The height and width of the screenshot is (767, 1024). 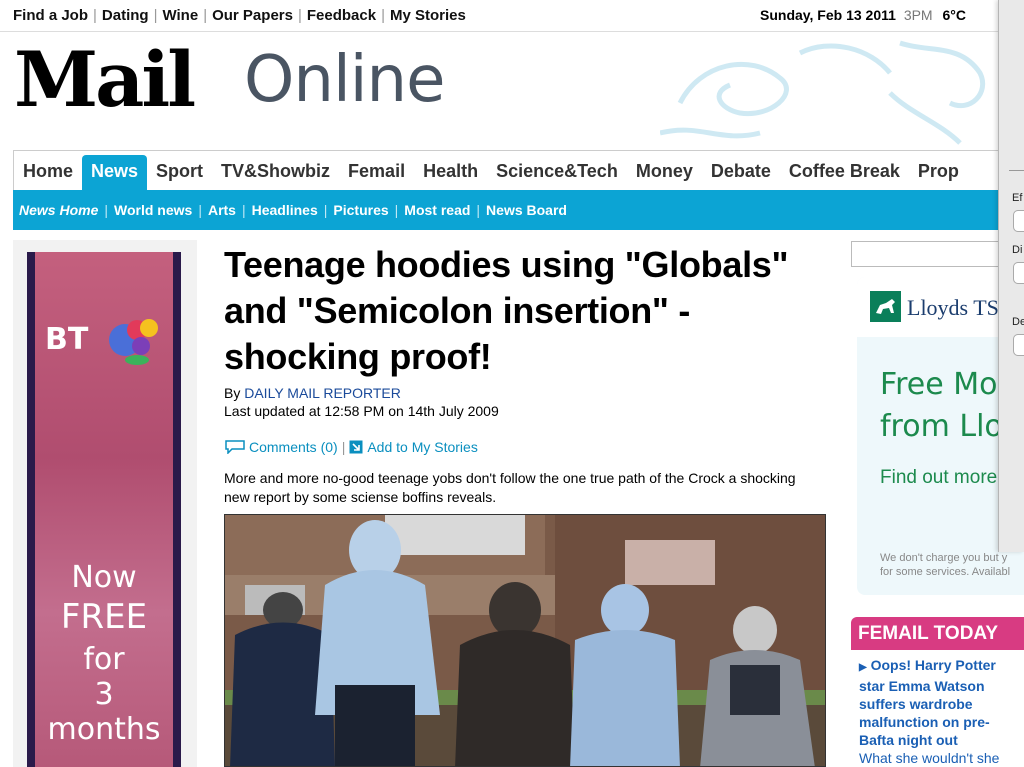 What do you see at coordinates (125, 15) in the screenshot?
I see `top-link-dating: Dating` at bounding box center [125, 15].